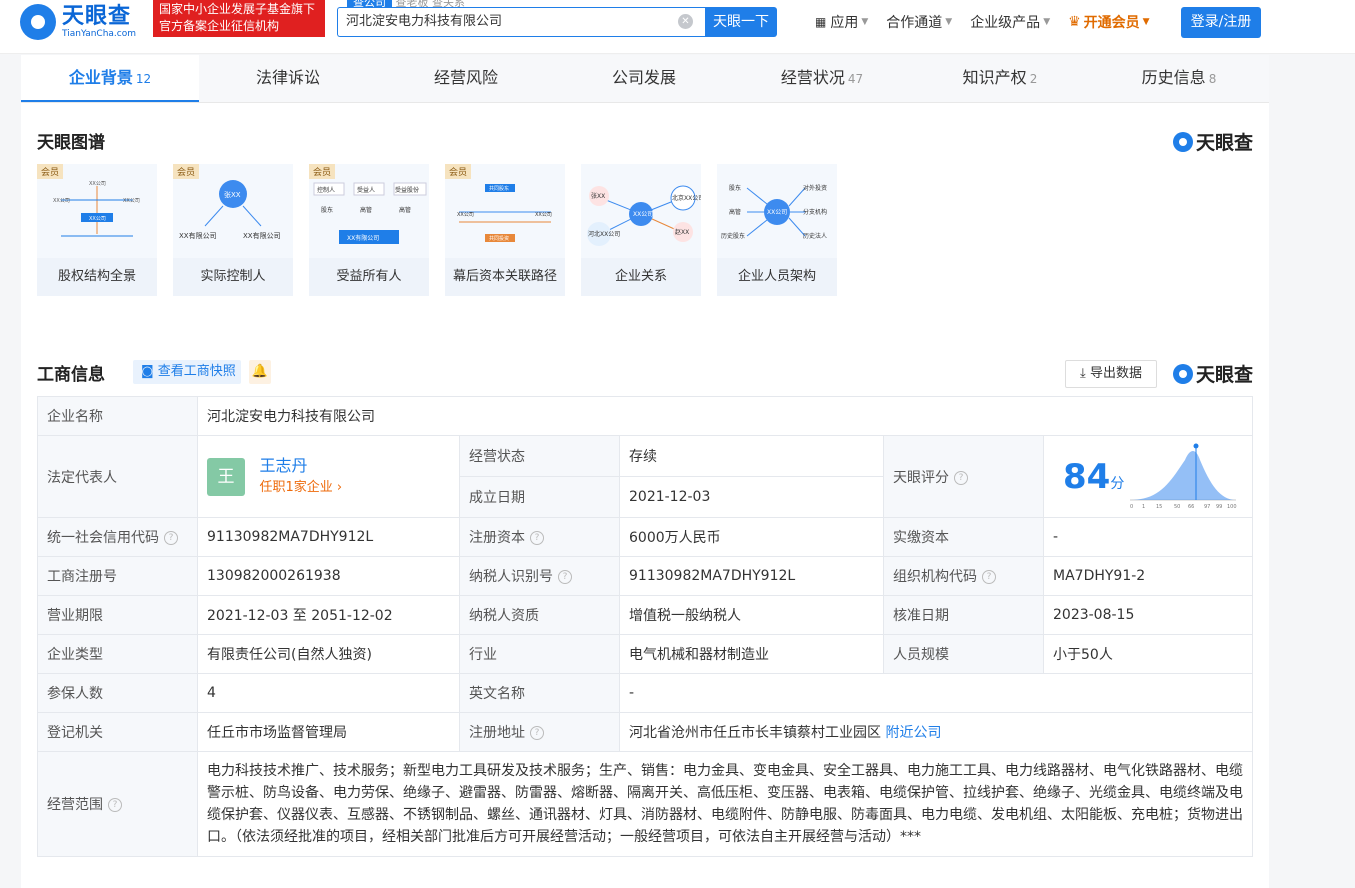 The width and height of the screenshot is (1355, 888). I want to click on clear-search-icon: ✕, so click(685, 21).